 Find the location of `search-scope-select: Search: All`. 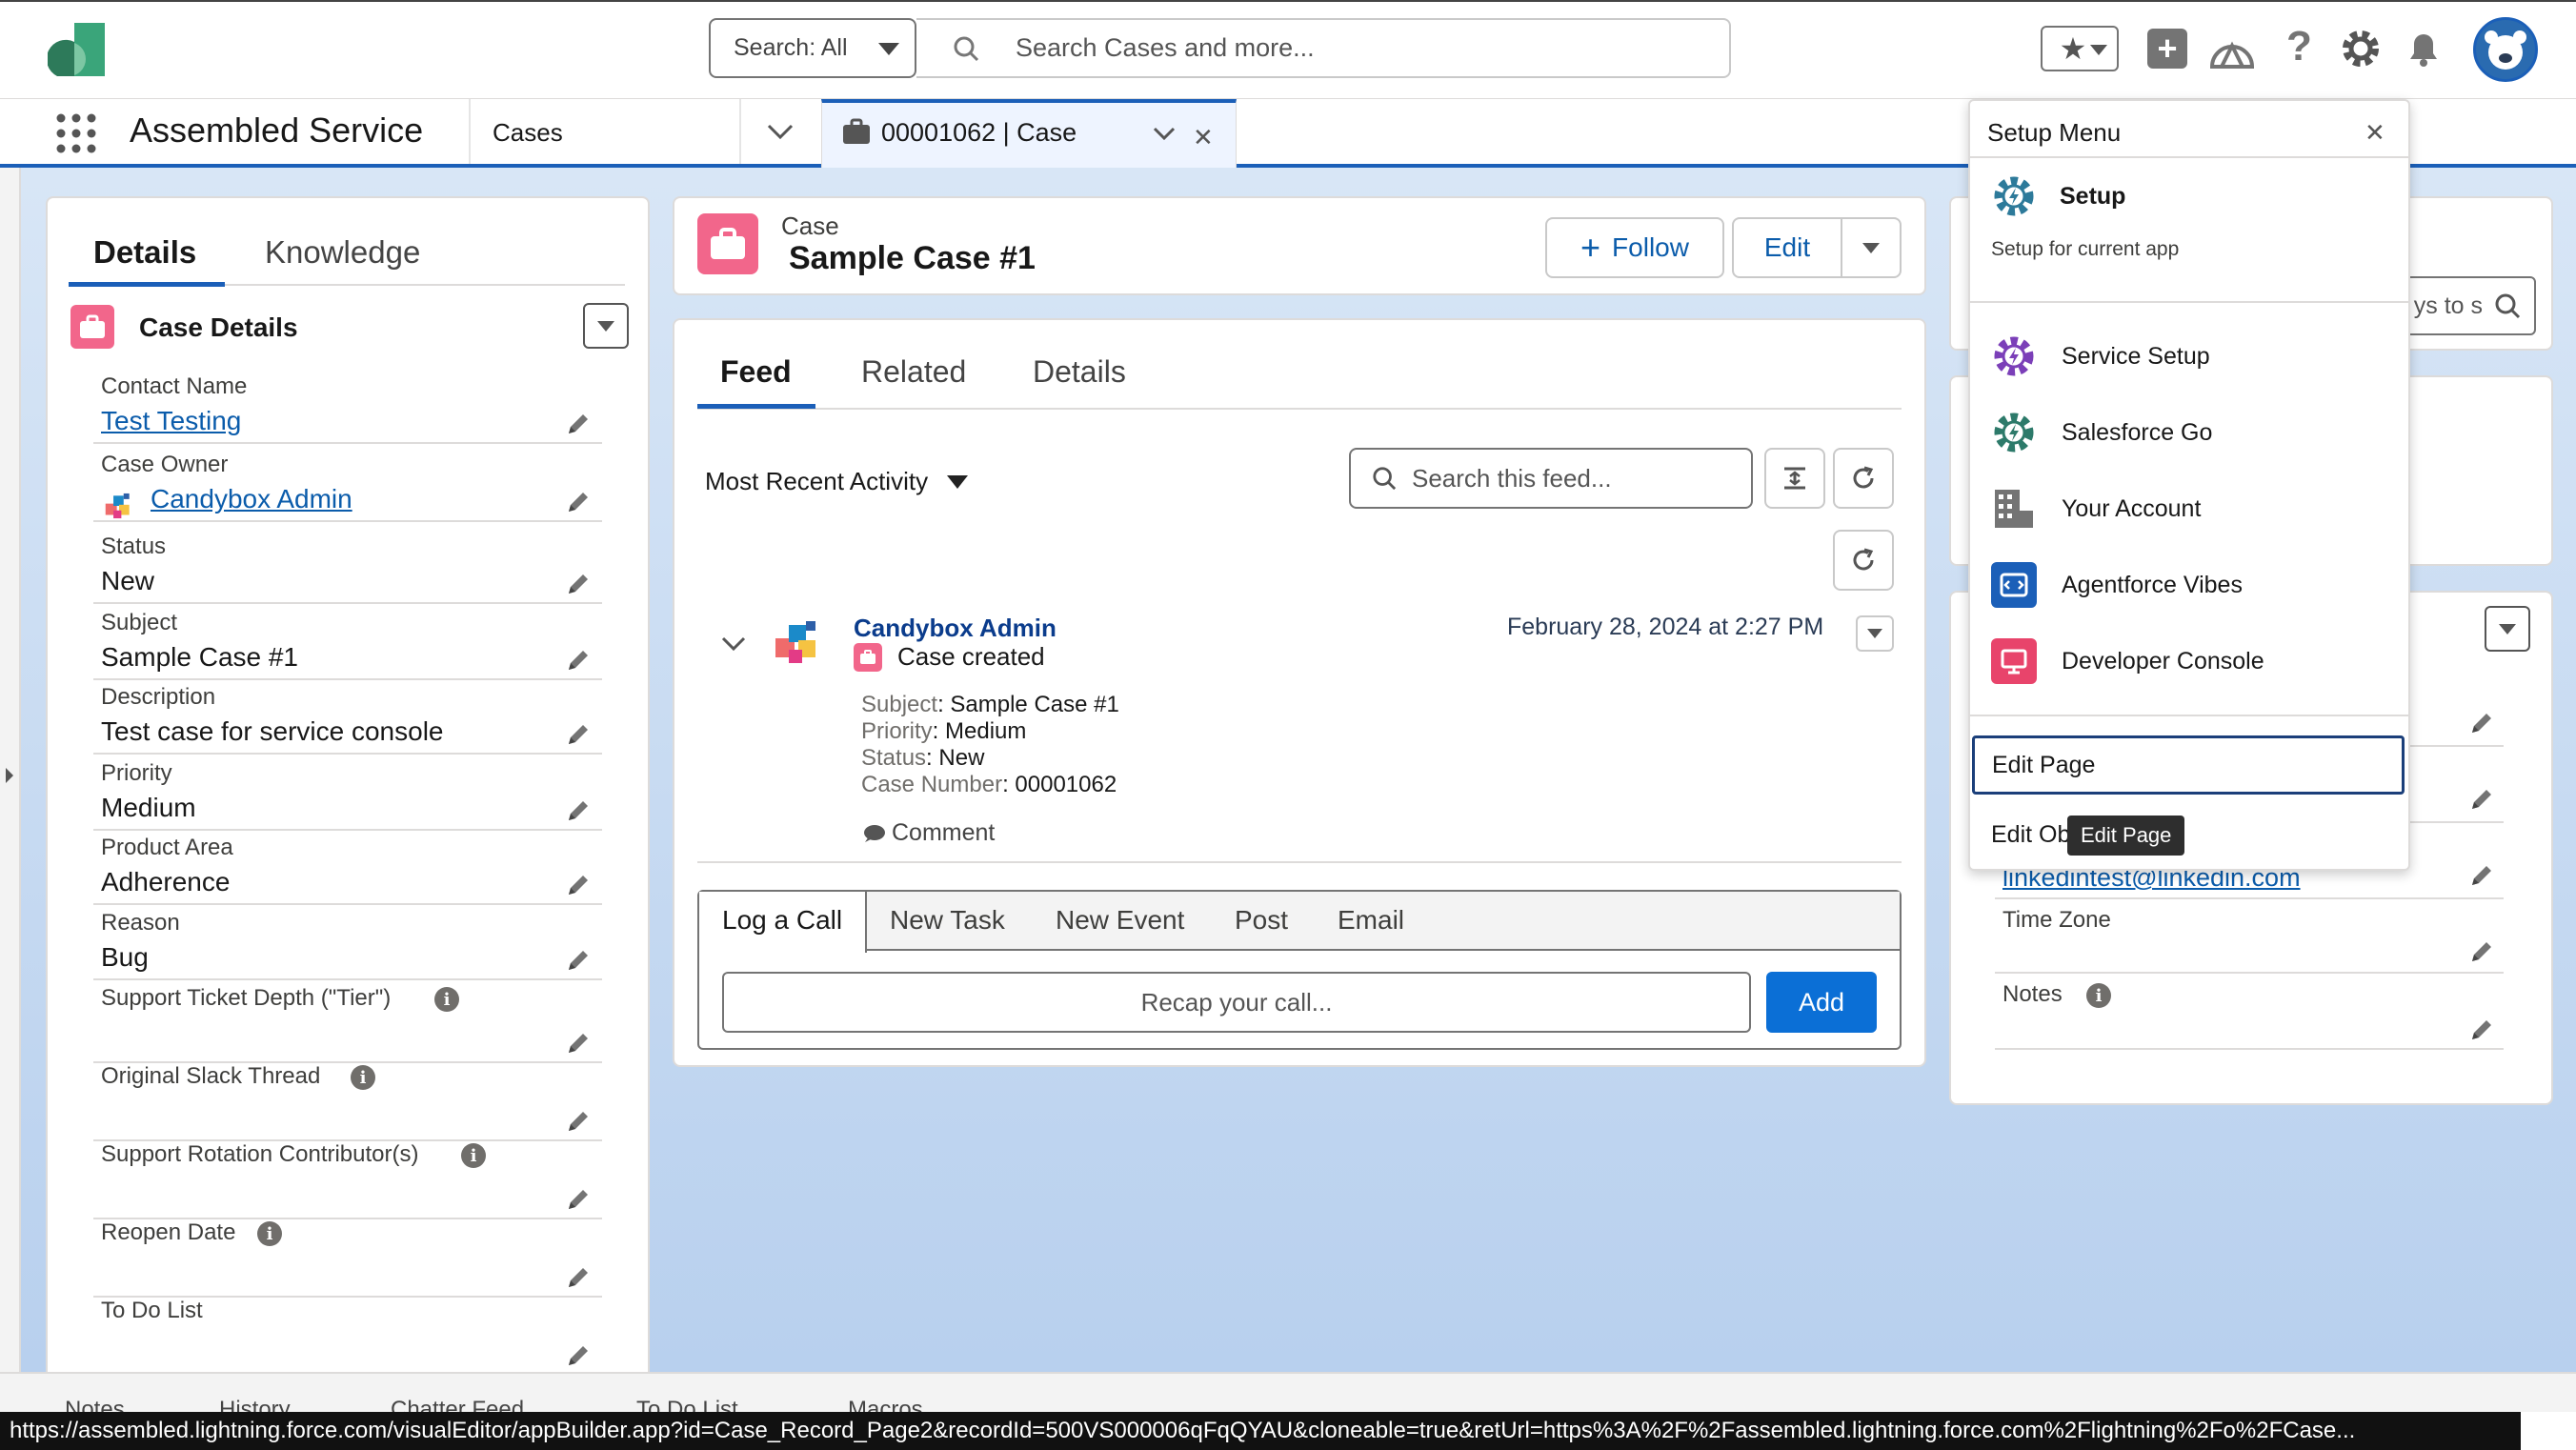

search-scope-select: Search: All is located at coordinates (812, 48).